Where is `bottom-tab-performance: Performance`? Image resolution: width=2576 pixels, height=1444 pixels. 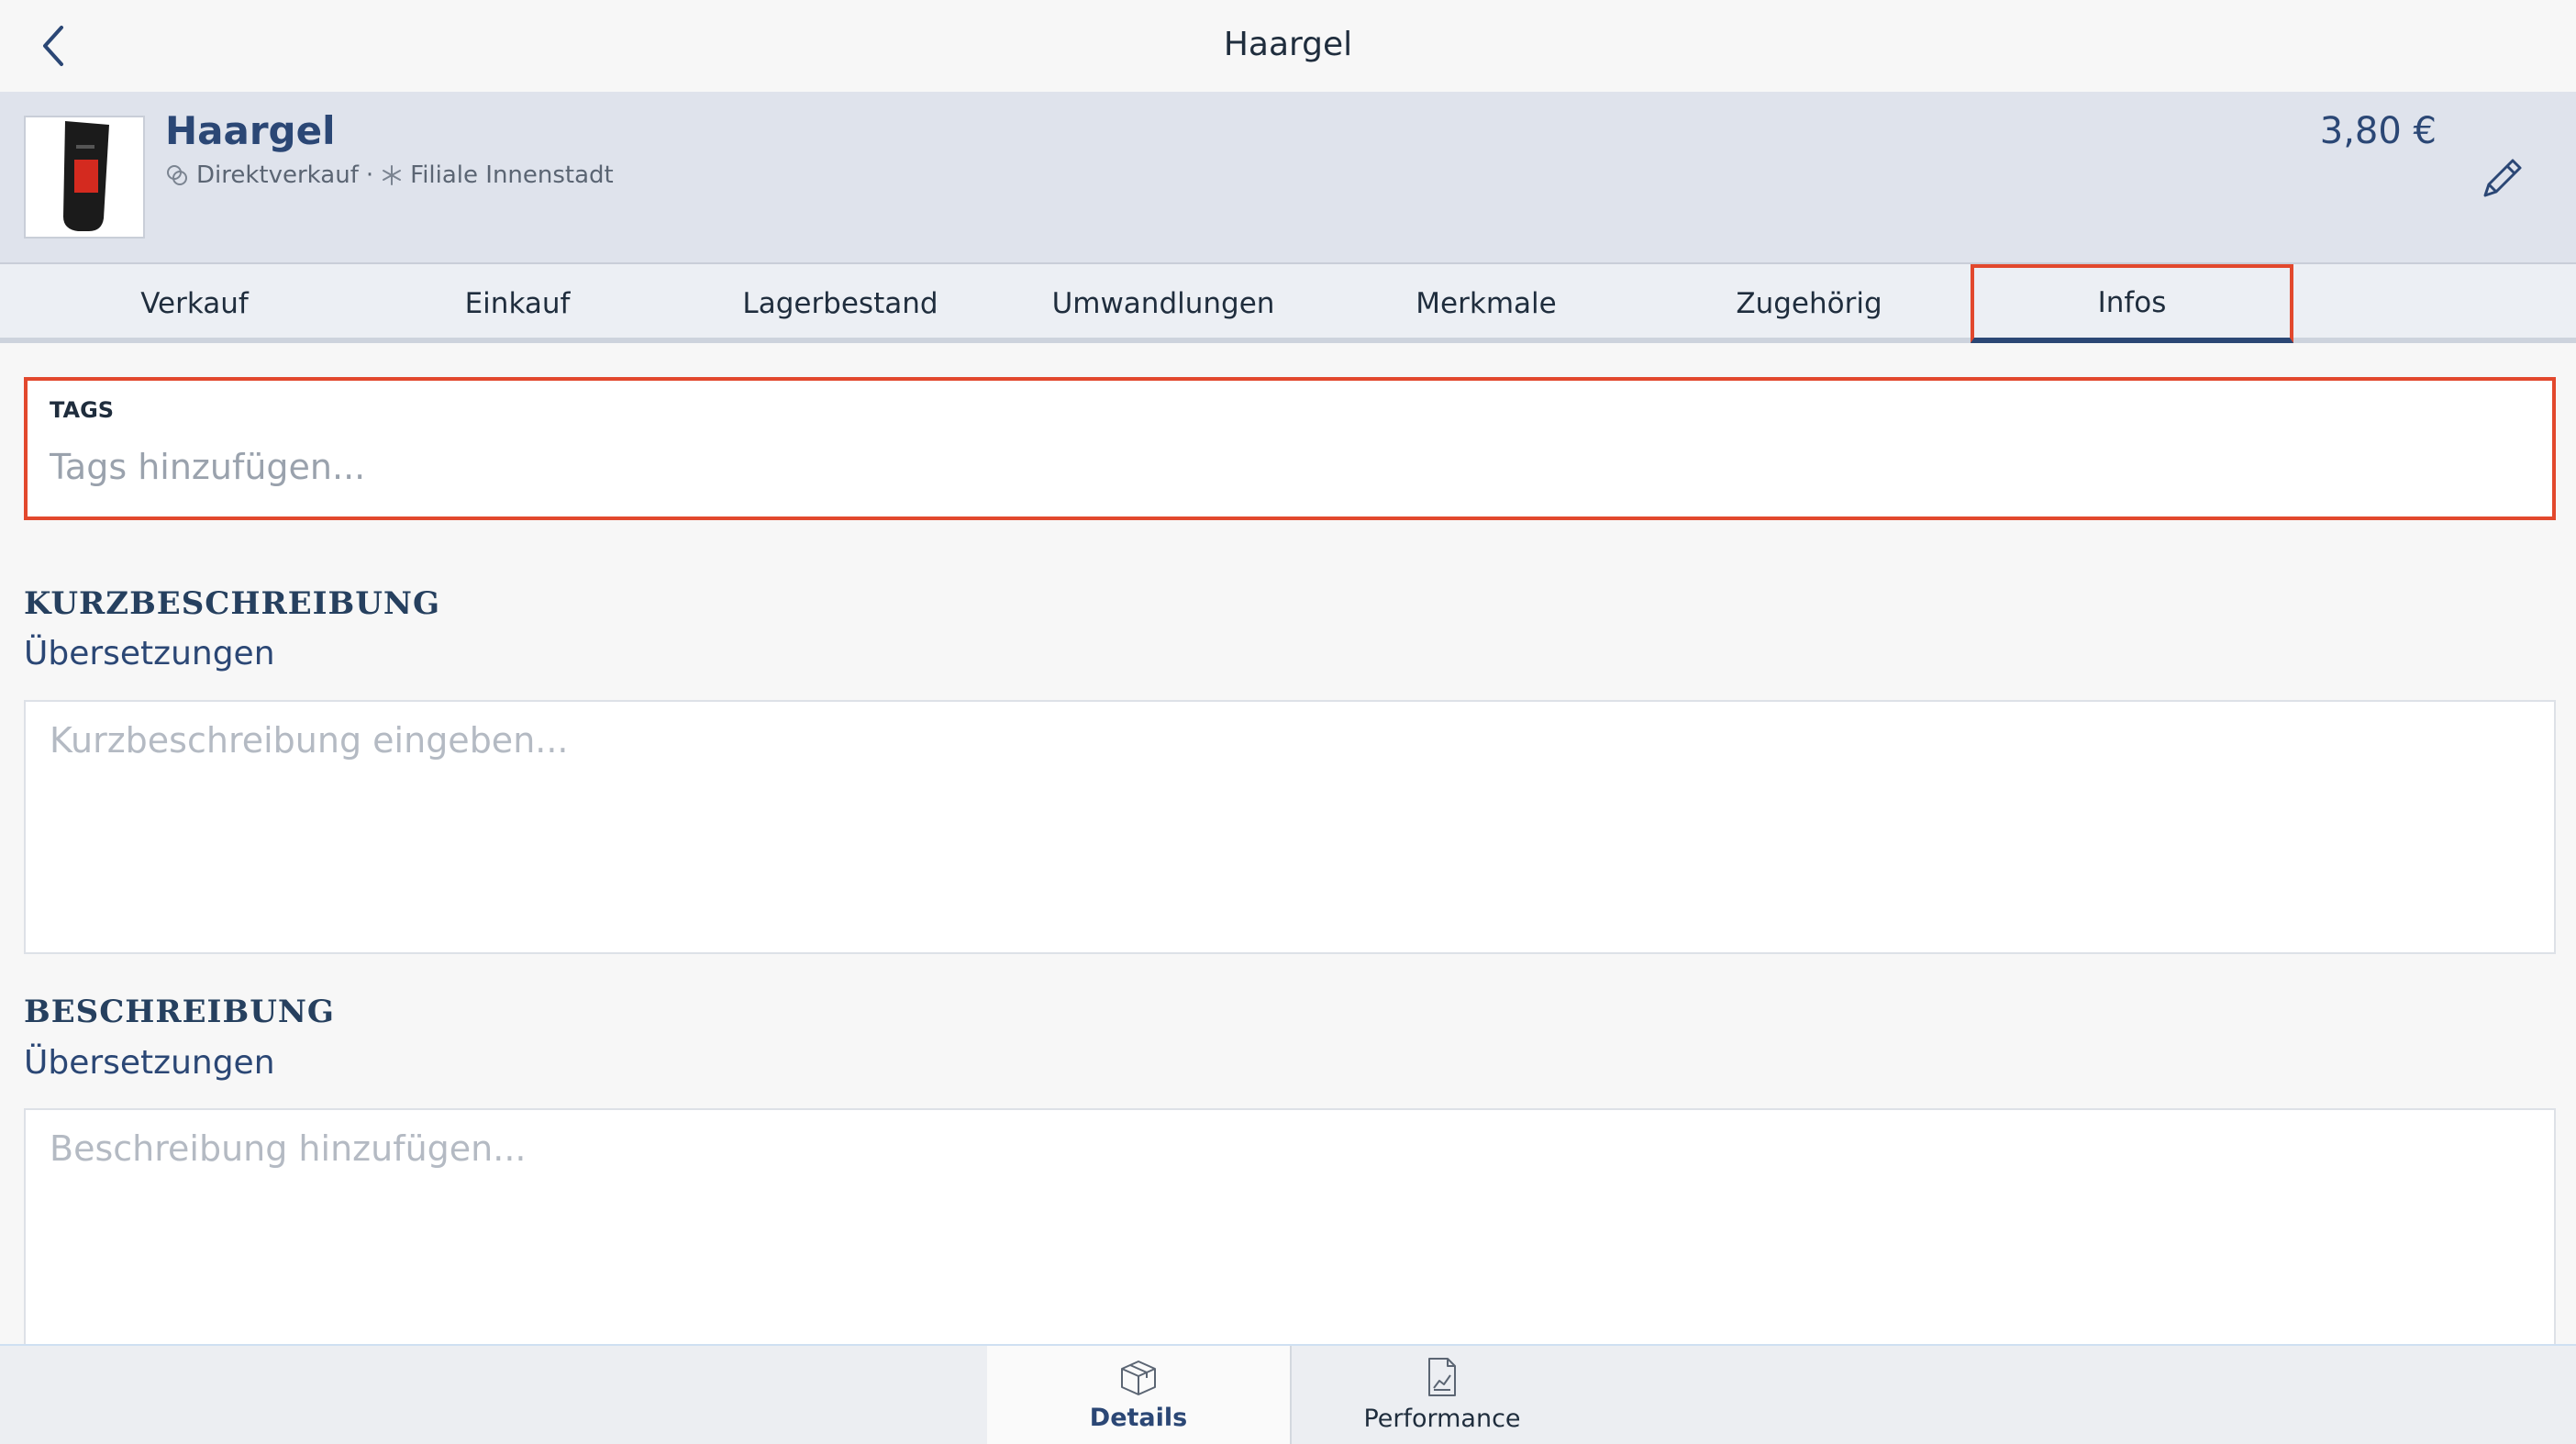 bottom-tab-performance: Performance is located at coordinates (1441, 1395).